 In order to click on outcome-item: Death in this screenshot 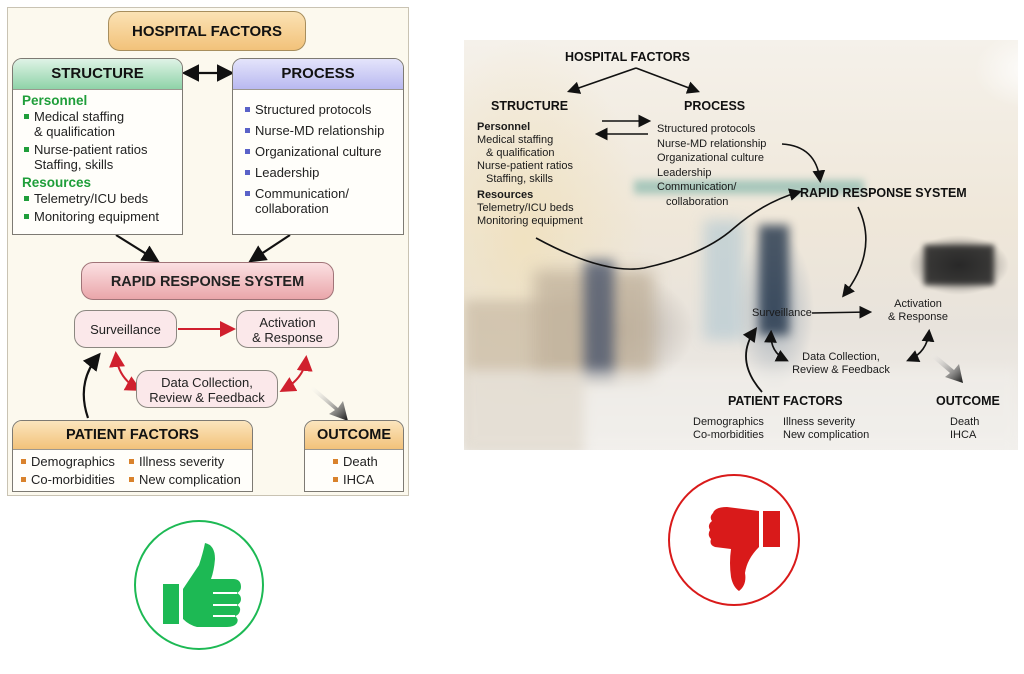, I will do `click(354, 461)`.